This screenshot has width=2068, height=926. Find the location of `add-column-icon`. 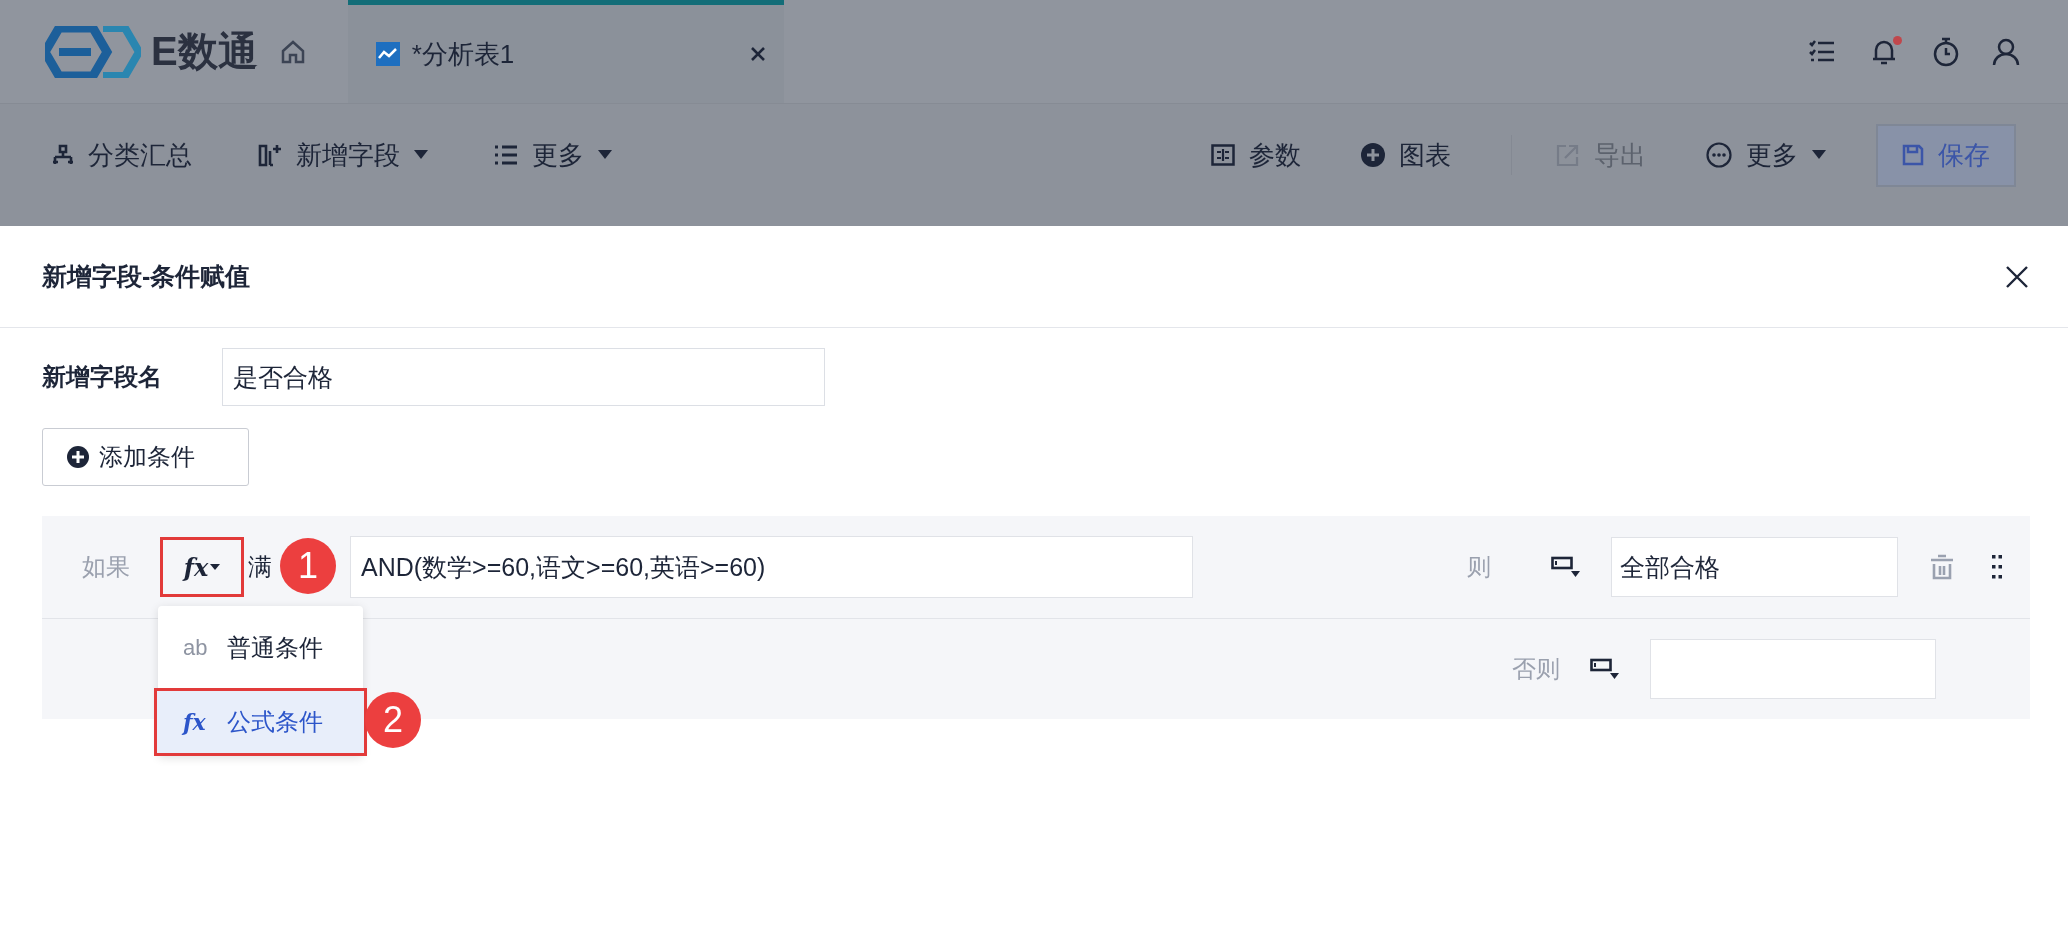

add-column-icon is located at coordinates (270, 155).